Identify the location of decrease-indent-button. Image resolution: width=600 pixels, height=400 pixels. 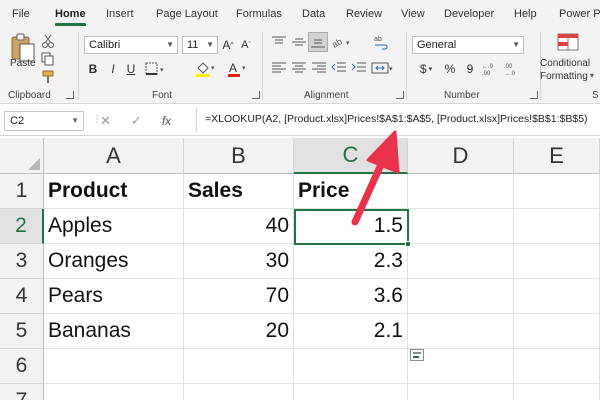
(339, 68).